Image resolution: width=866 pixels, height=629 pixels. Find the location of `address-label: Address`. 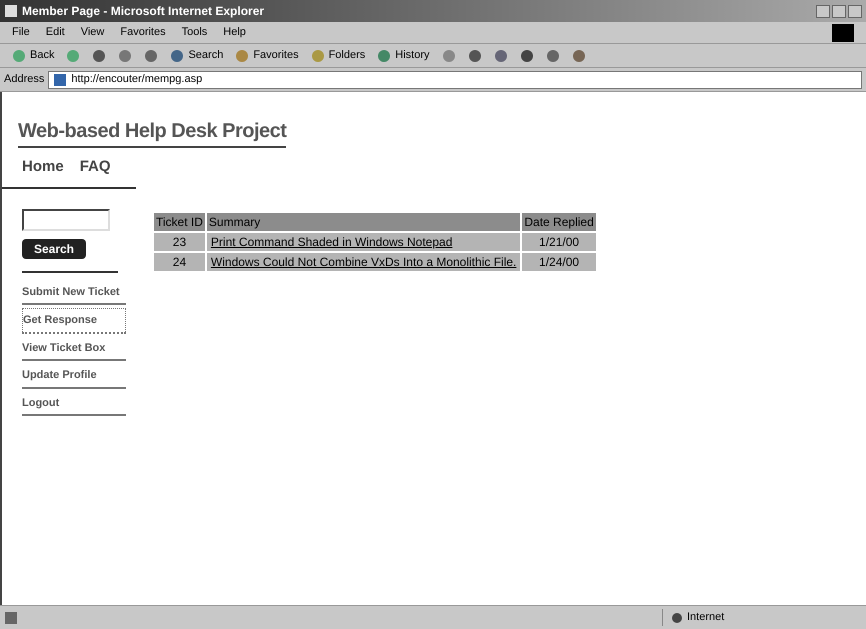

address-label: Address is located at coordinates (24, 80).